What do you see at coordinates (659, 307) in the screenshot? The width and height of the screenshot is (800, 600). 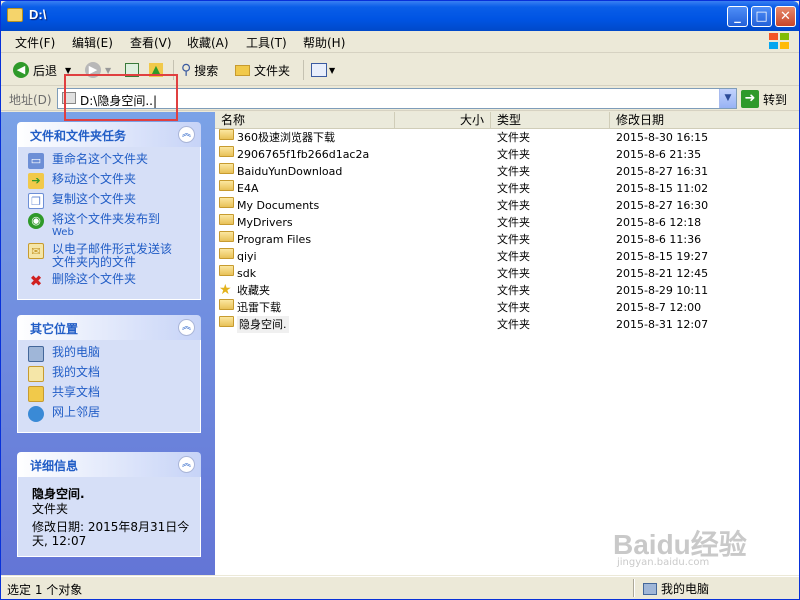 I see `cell-modified: 2015-8-7 12:00` at bounding box center [659, 307].